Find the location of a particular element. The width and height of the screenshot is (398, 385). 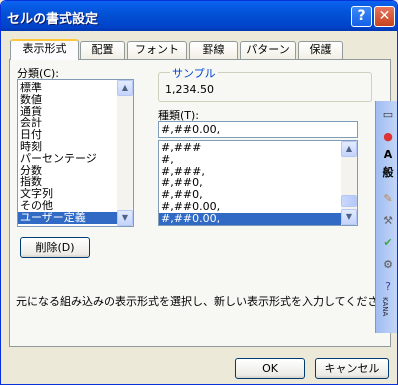

category-item: 分数 is located at coordinates (68, 171).